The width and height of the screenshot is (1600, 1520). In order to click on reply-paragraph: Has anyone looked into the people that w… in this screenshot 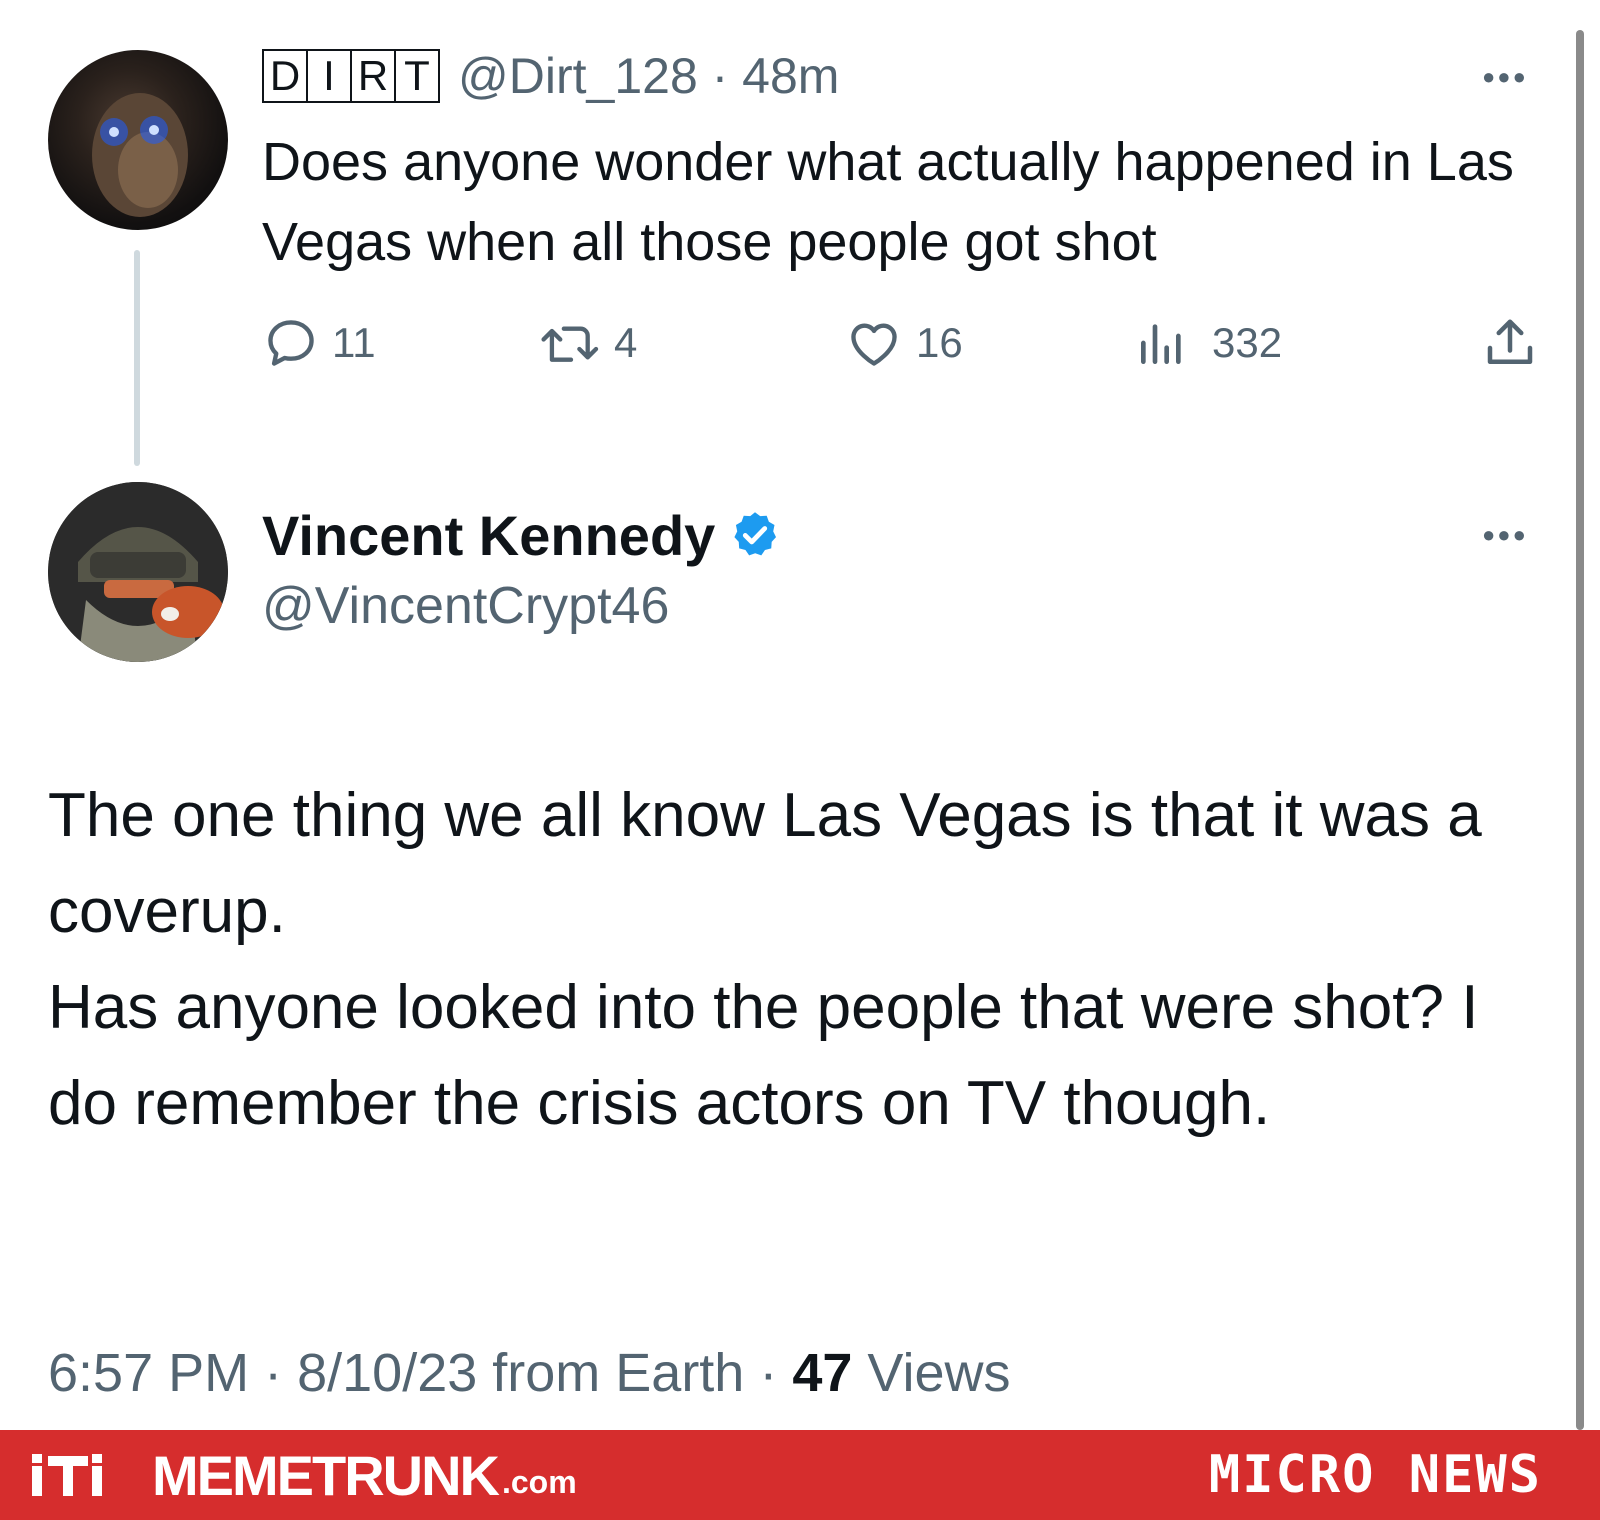, I will do `click(763, 1055)`.